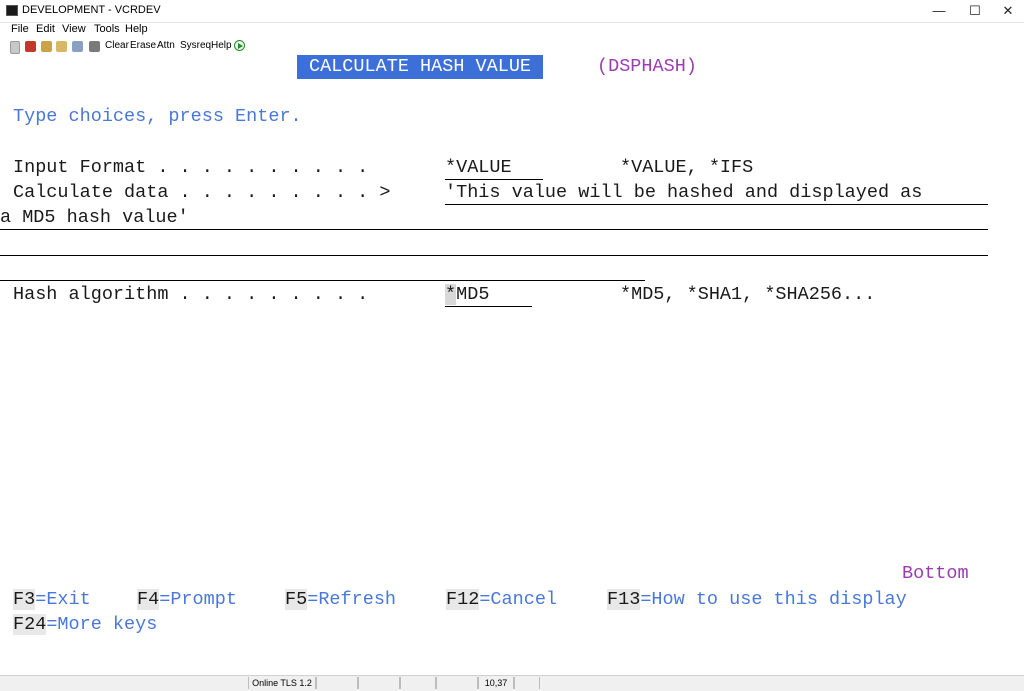  I want to click on menu-view: View, so click(74, 29).